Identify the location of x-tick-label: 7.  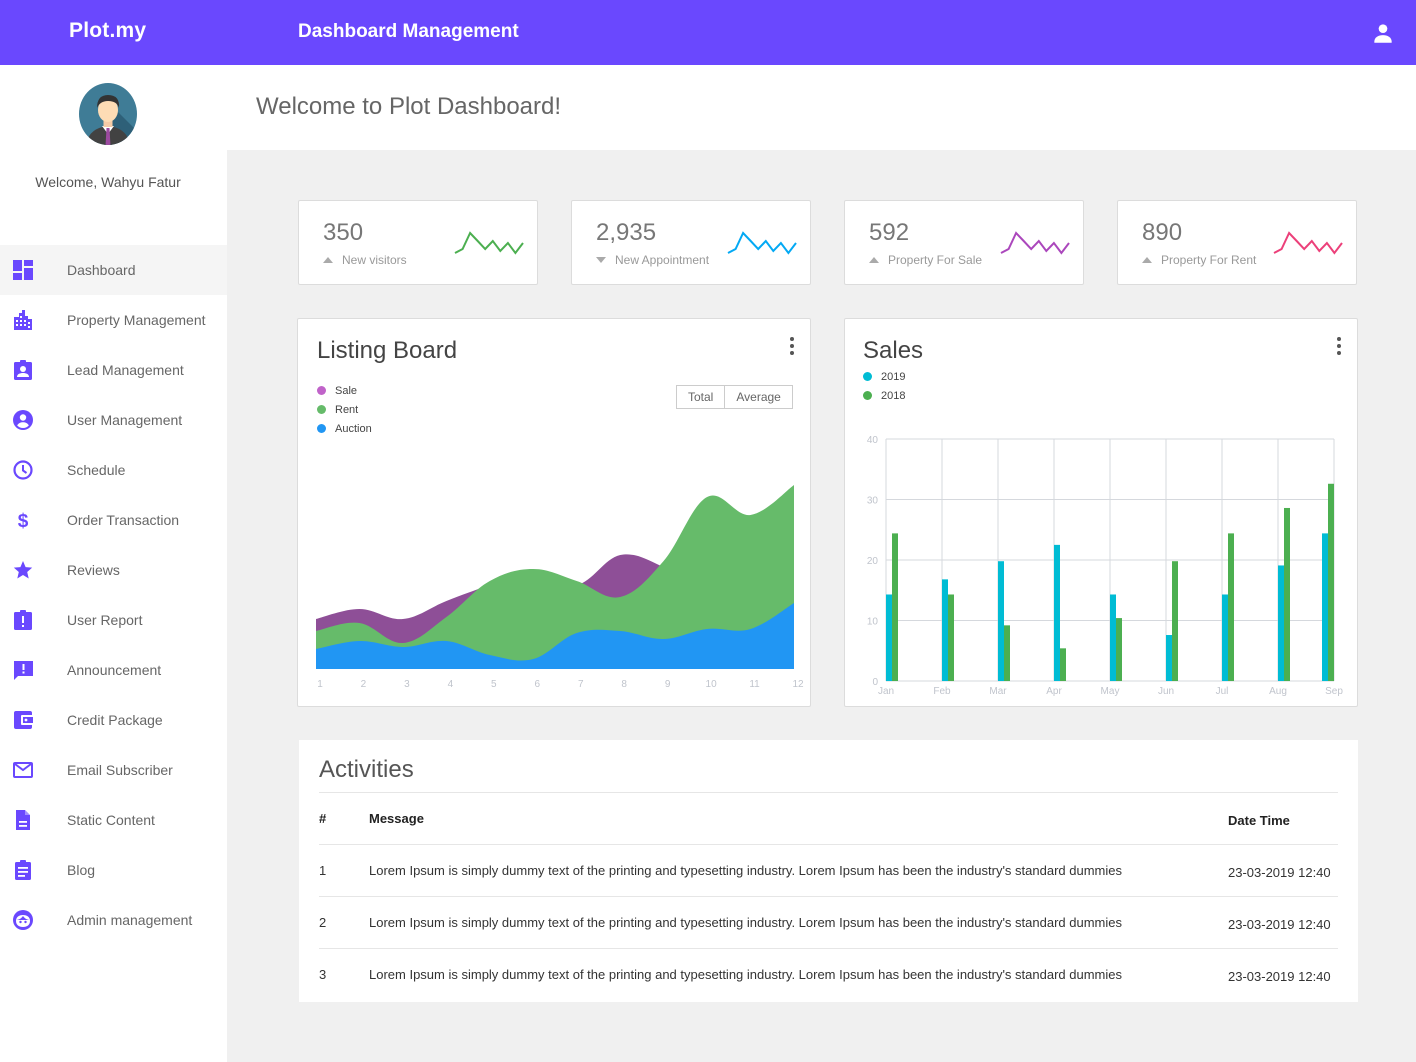
(581, 684).